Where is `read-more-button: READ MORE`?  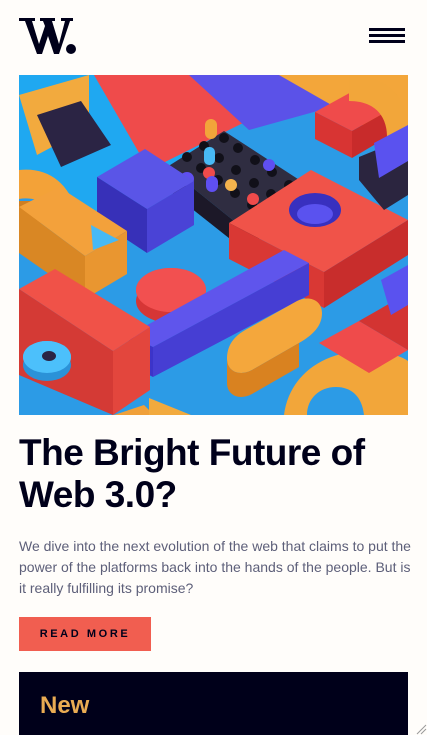 read-more-button: READ MORE is located at coordinates (85, 634).